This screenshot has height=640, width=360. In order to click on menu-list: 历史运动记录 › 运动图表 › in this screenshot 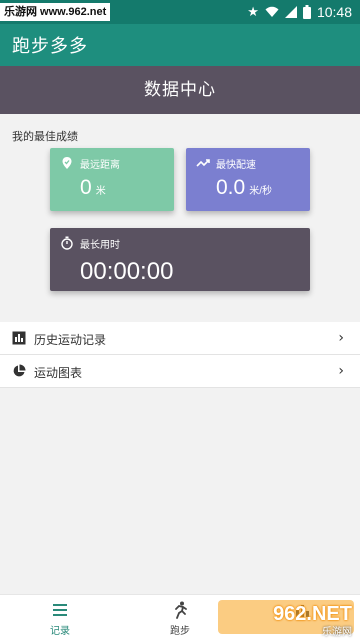, I will do `click(180, 355)`.